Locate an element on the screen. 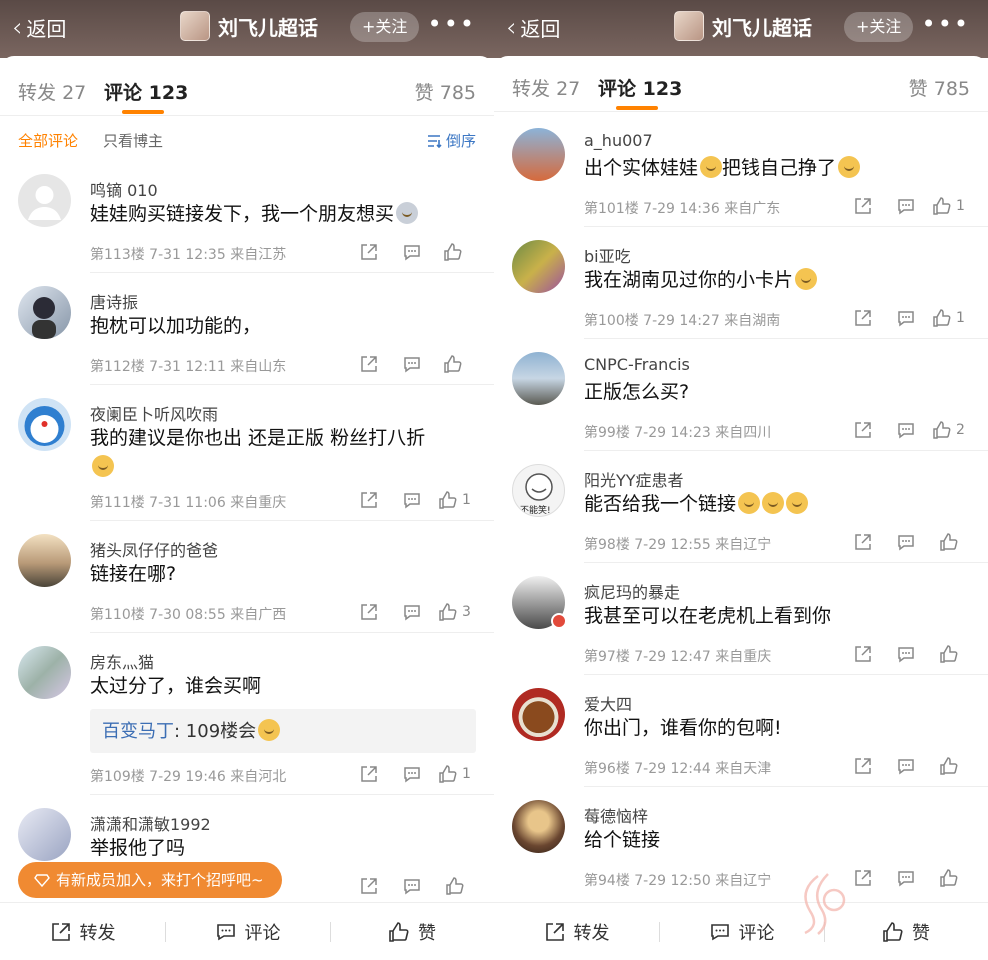  comment-username: 潇潇和潇敏1992 is located at coordinates (150, 823).